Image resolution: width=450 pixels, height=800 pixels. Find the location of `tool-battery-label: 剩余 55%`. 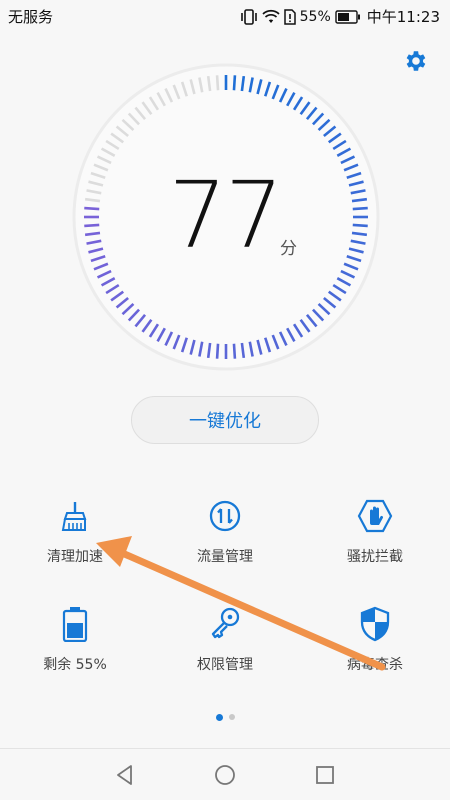

tool-battery-label: 剩余 55% is located at coordinates (75, 665).